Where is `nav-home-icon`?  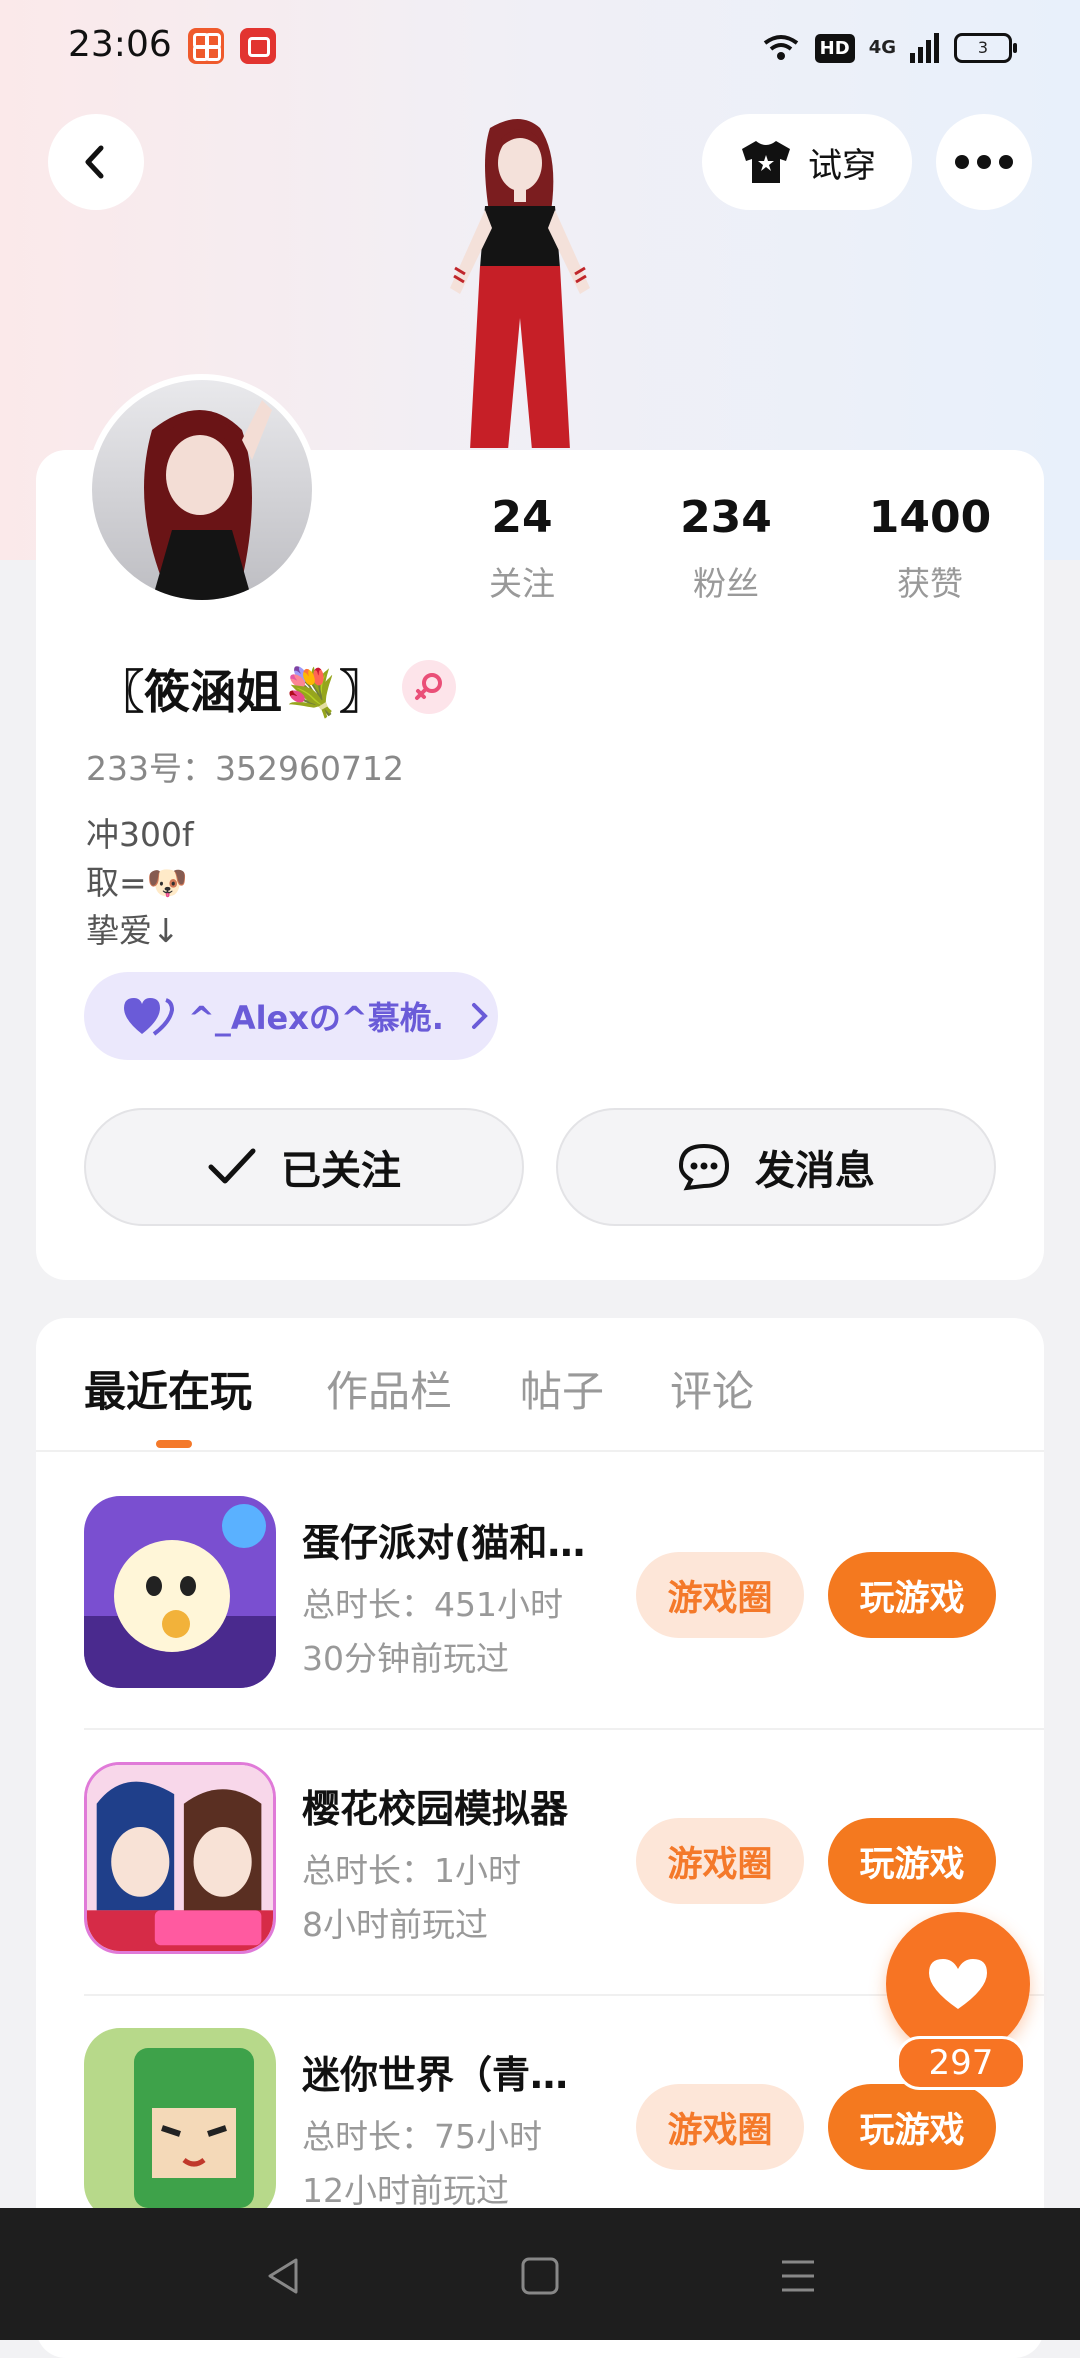 nav-home-icon is located at coordinates (540, 2276).